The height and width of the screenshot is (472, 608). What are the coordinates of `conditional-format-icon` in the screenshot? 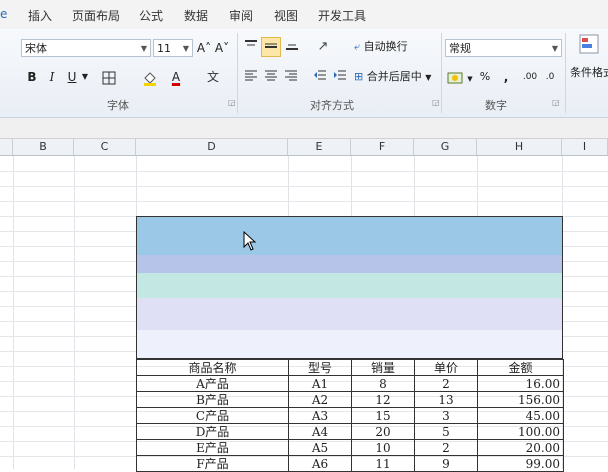 It's located at (590, 47).